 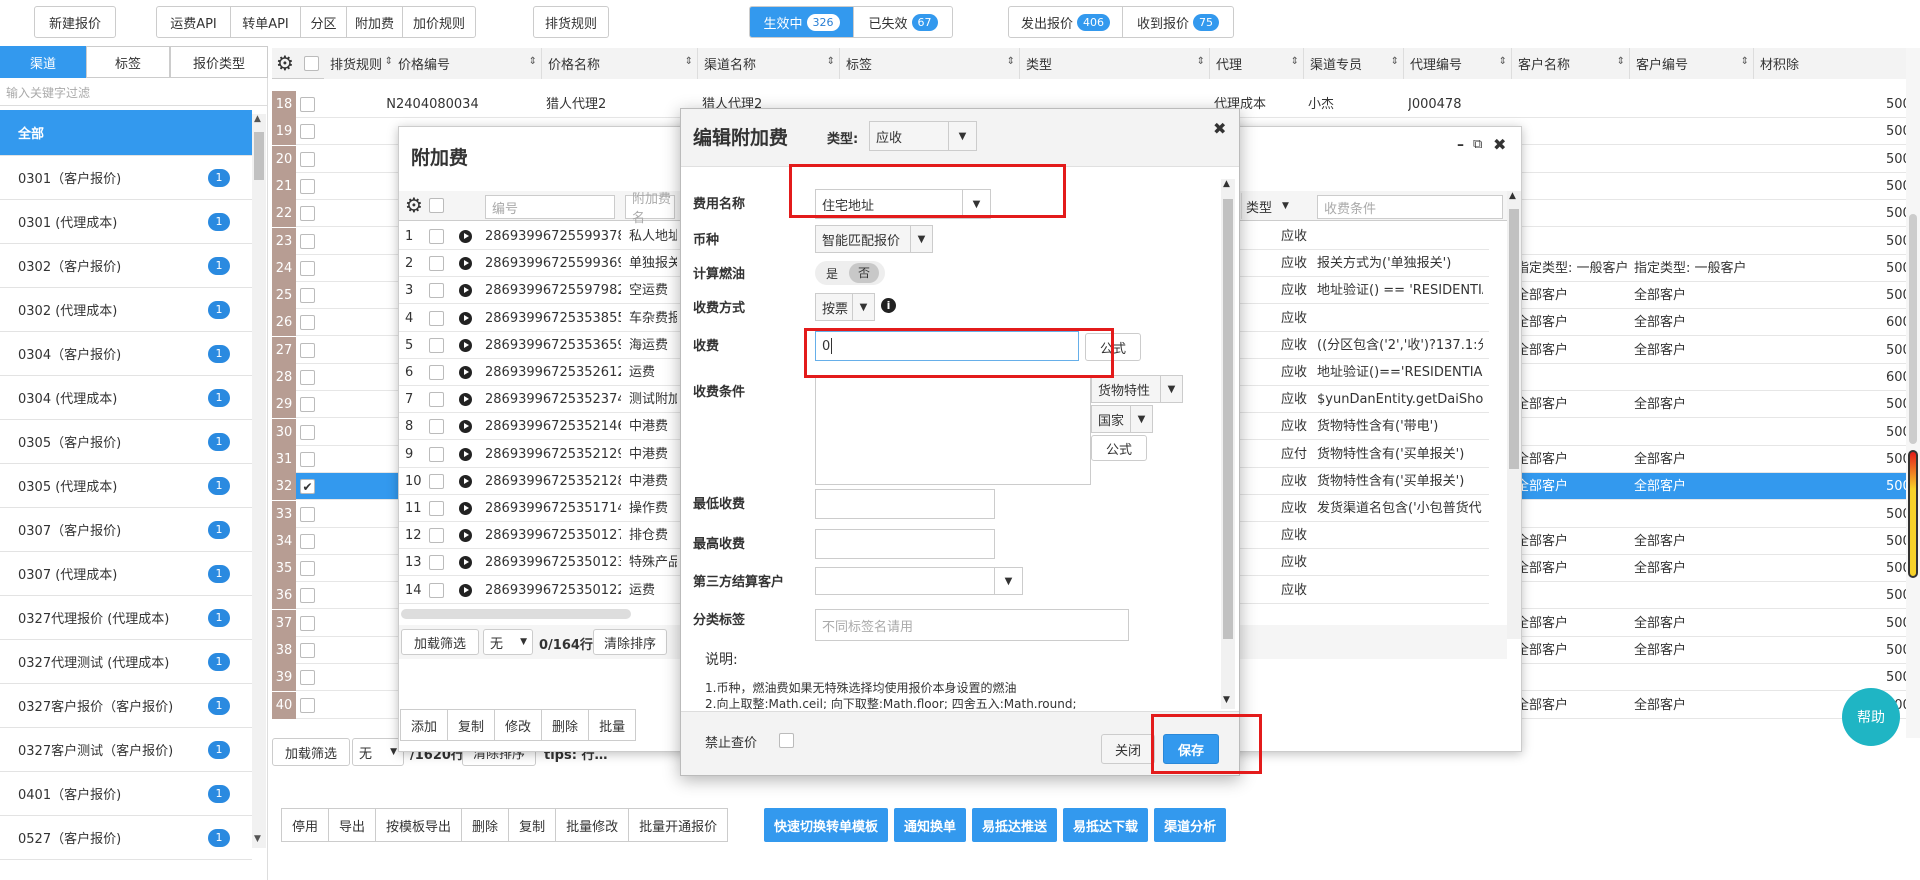 What do you see at coordinates (1871, 717) in the screenshot?
I see `help-button: 帮助` at bounding box center [1871, 717].